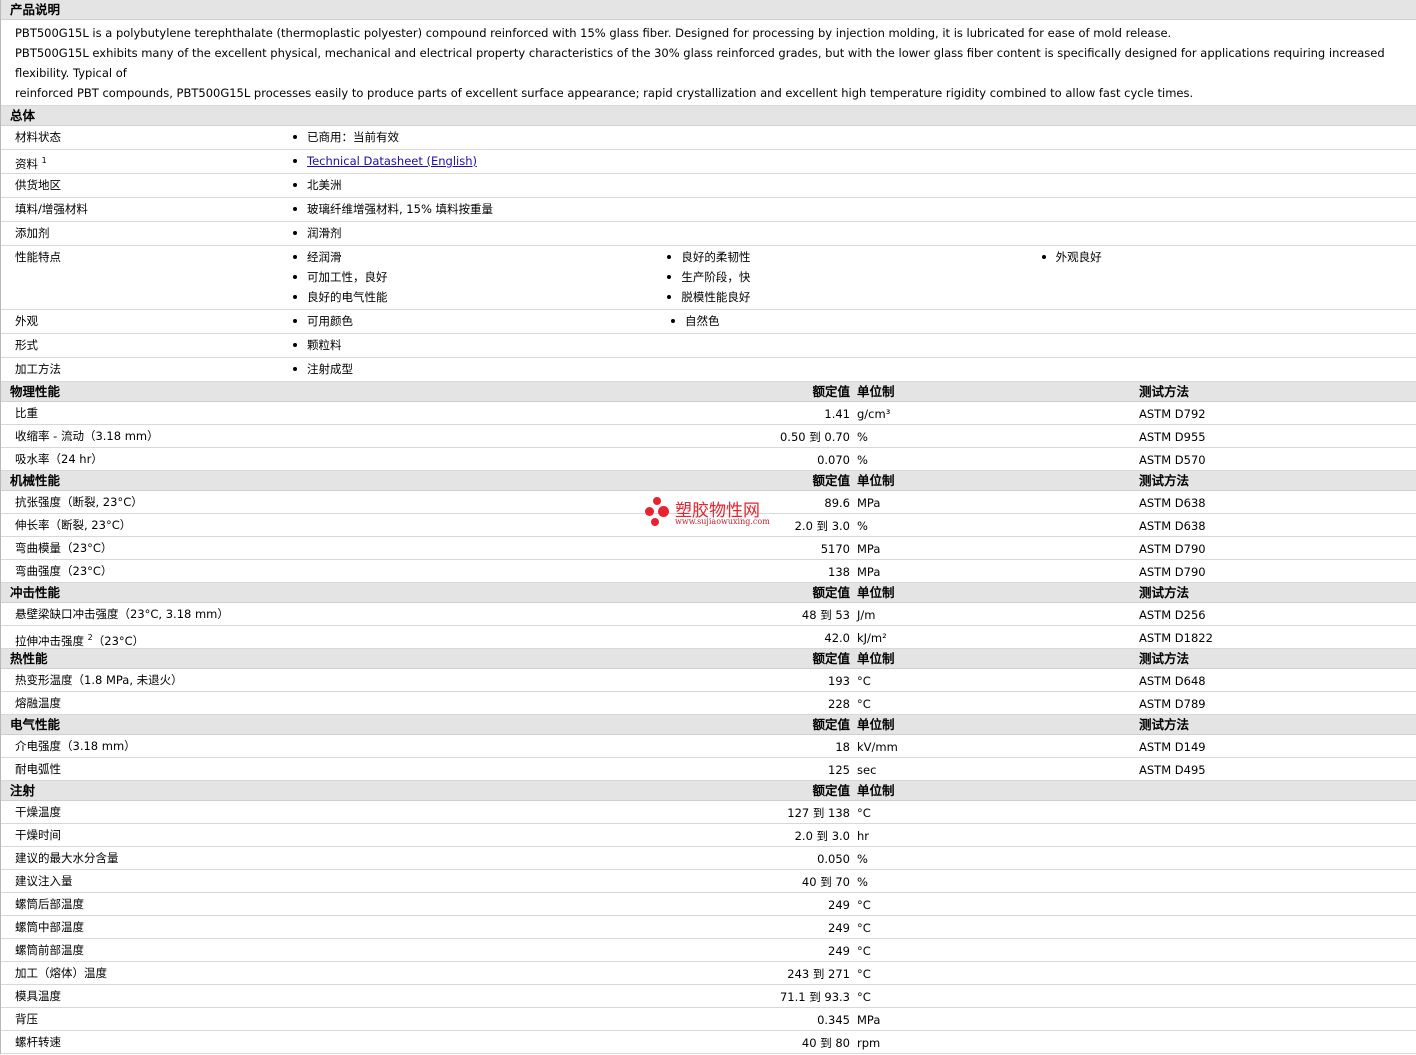 This screenshot has width=1416, height=1055. I want to click on property-label-text: 螺筒后部温度, so click(49, 904).